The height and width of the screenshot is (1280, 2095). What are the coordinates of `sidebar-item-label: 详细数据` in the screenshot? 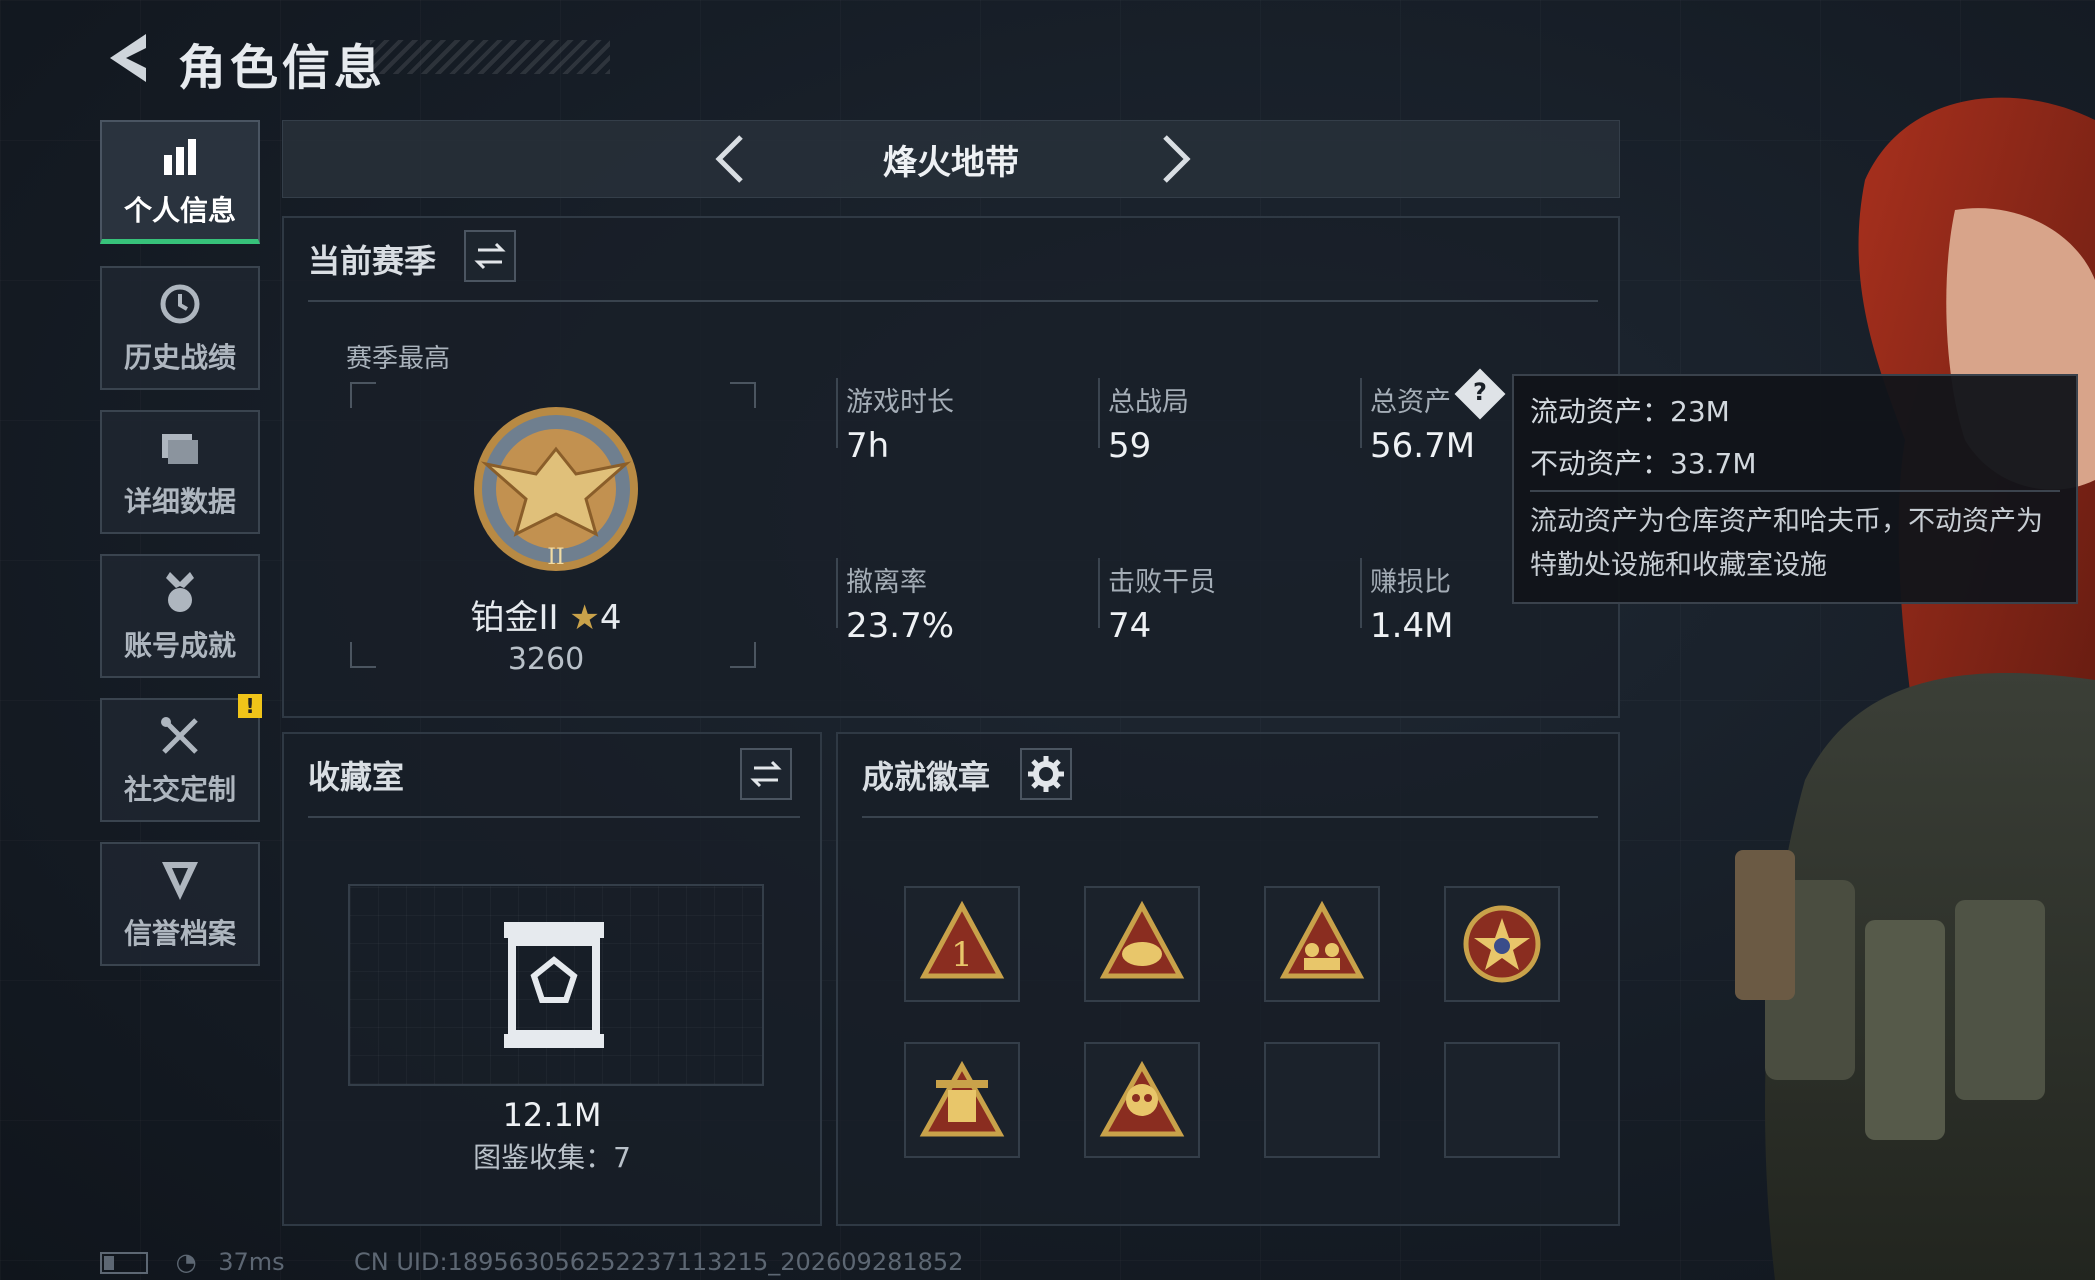 It's located at (179, 501).